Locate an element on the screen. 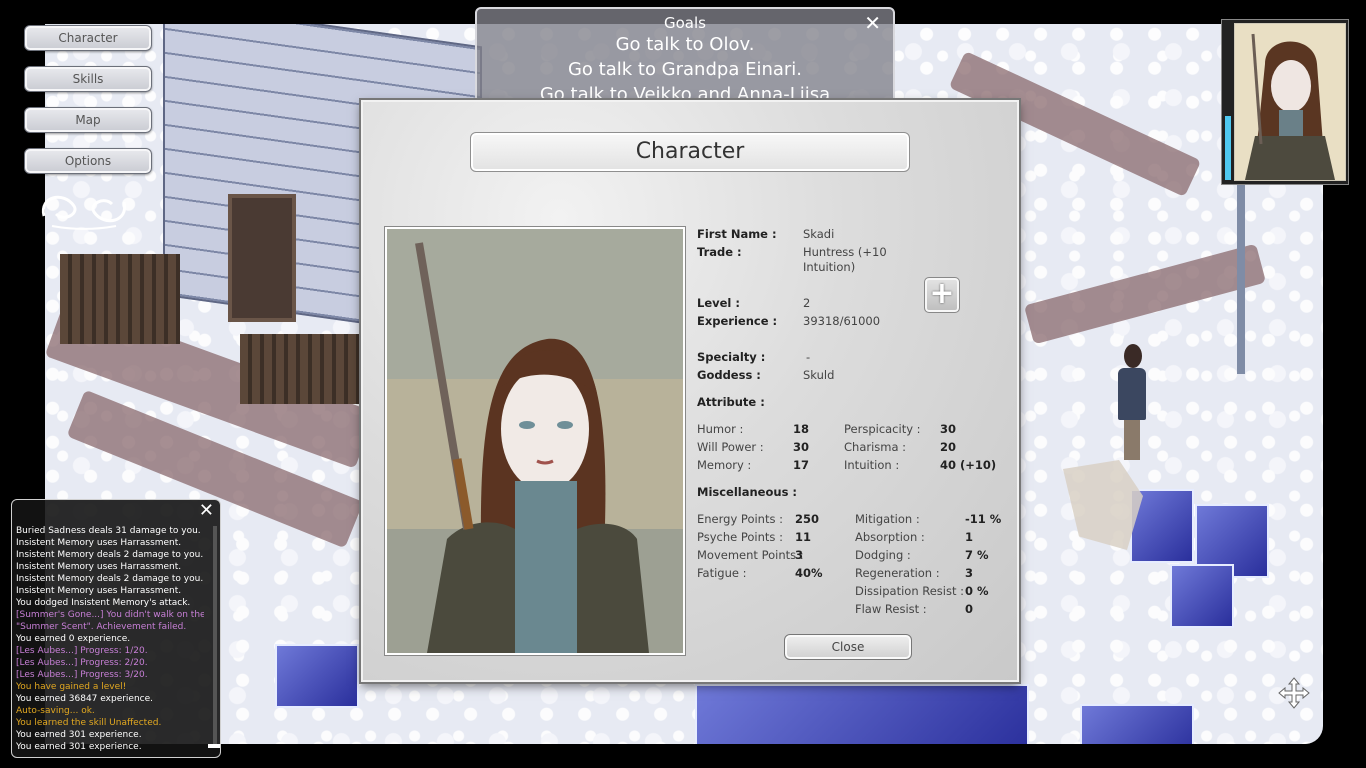 The width and height of the screenshot is (1366, 768). goddess-label: Goddess : is located at coordinates (729, 375).